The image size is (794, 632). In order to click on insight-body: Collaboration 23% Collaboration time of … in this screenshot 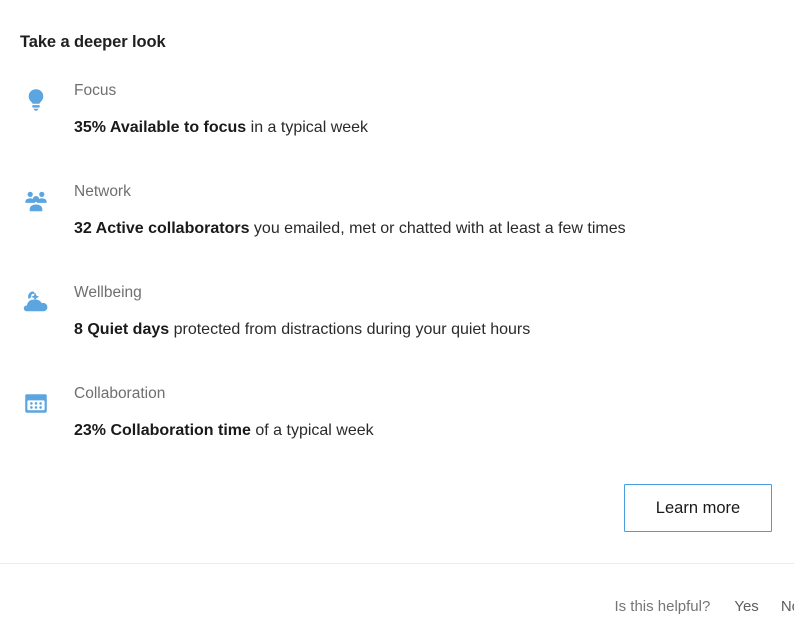, I will do `click(429, 411)`.